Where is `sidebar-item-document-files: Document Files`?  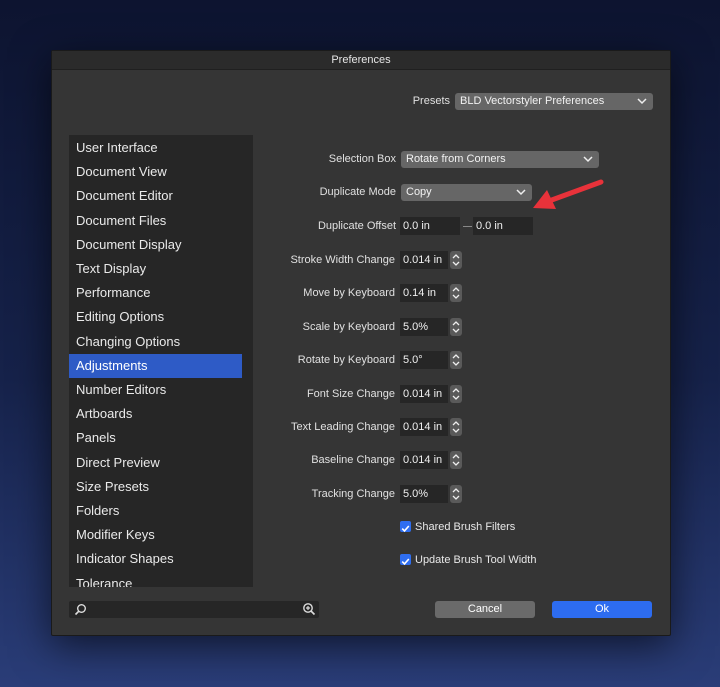
sidebar-item-document-files: Document Files is located at coordinates (155, 221).